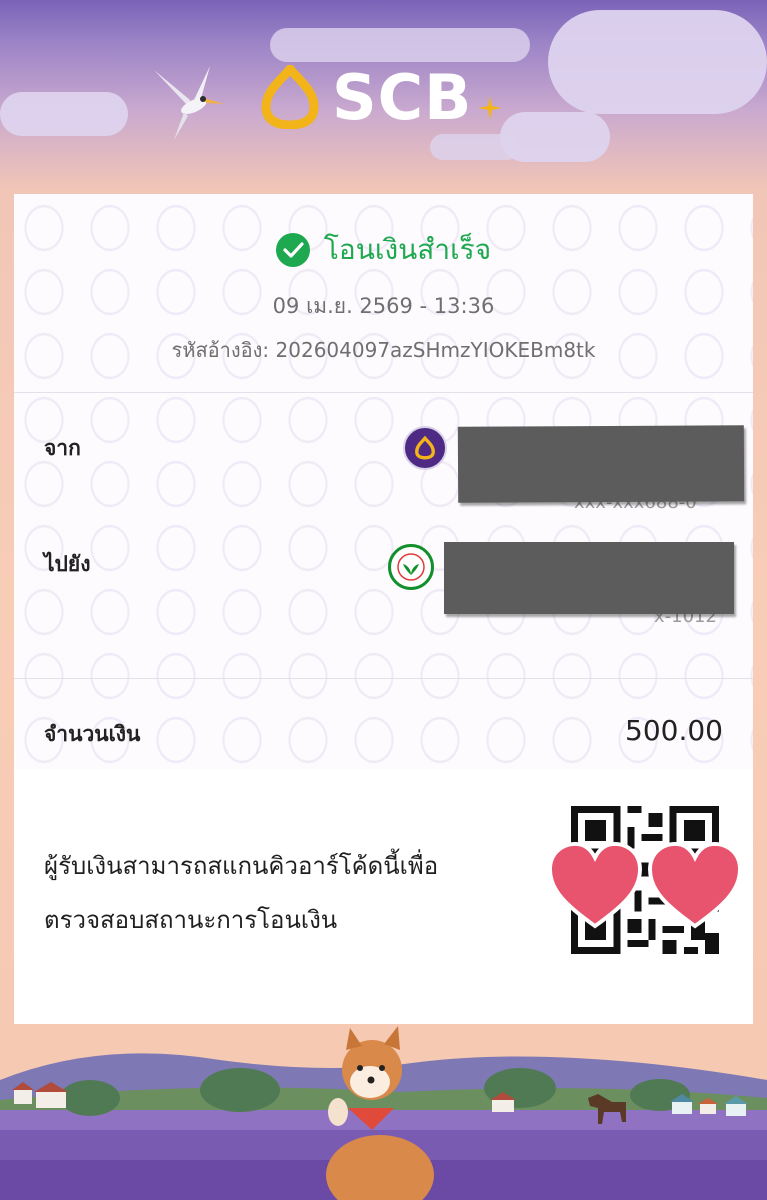  Describe the element at coordinates (402, 97) in the screenshot. I see `brand-name: SCB` at that location.